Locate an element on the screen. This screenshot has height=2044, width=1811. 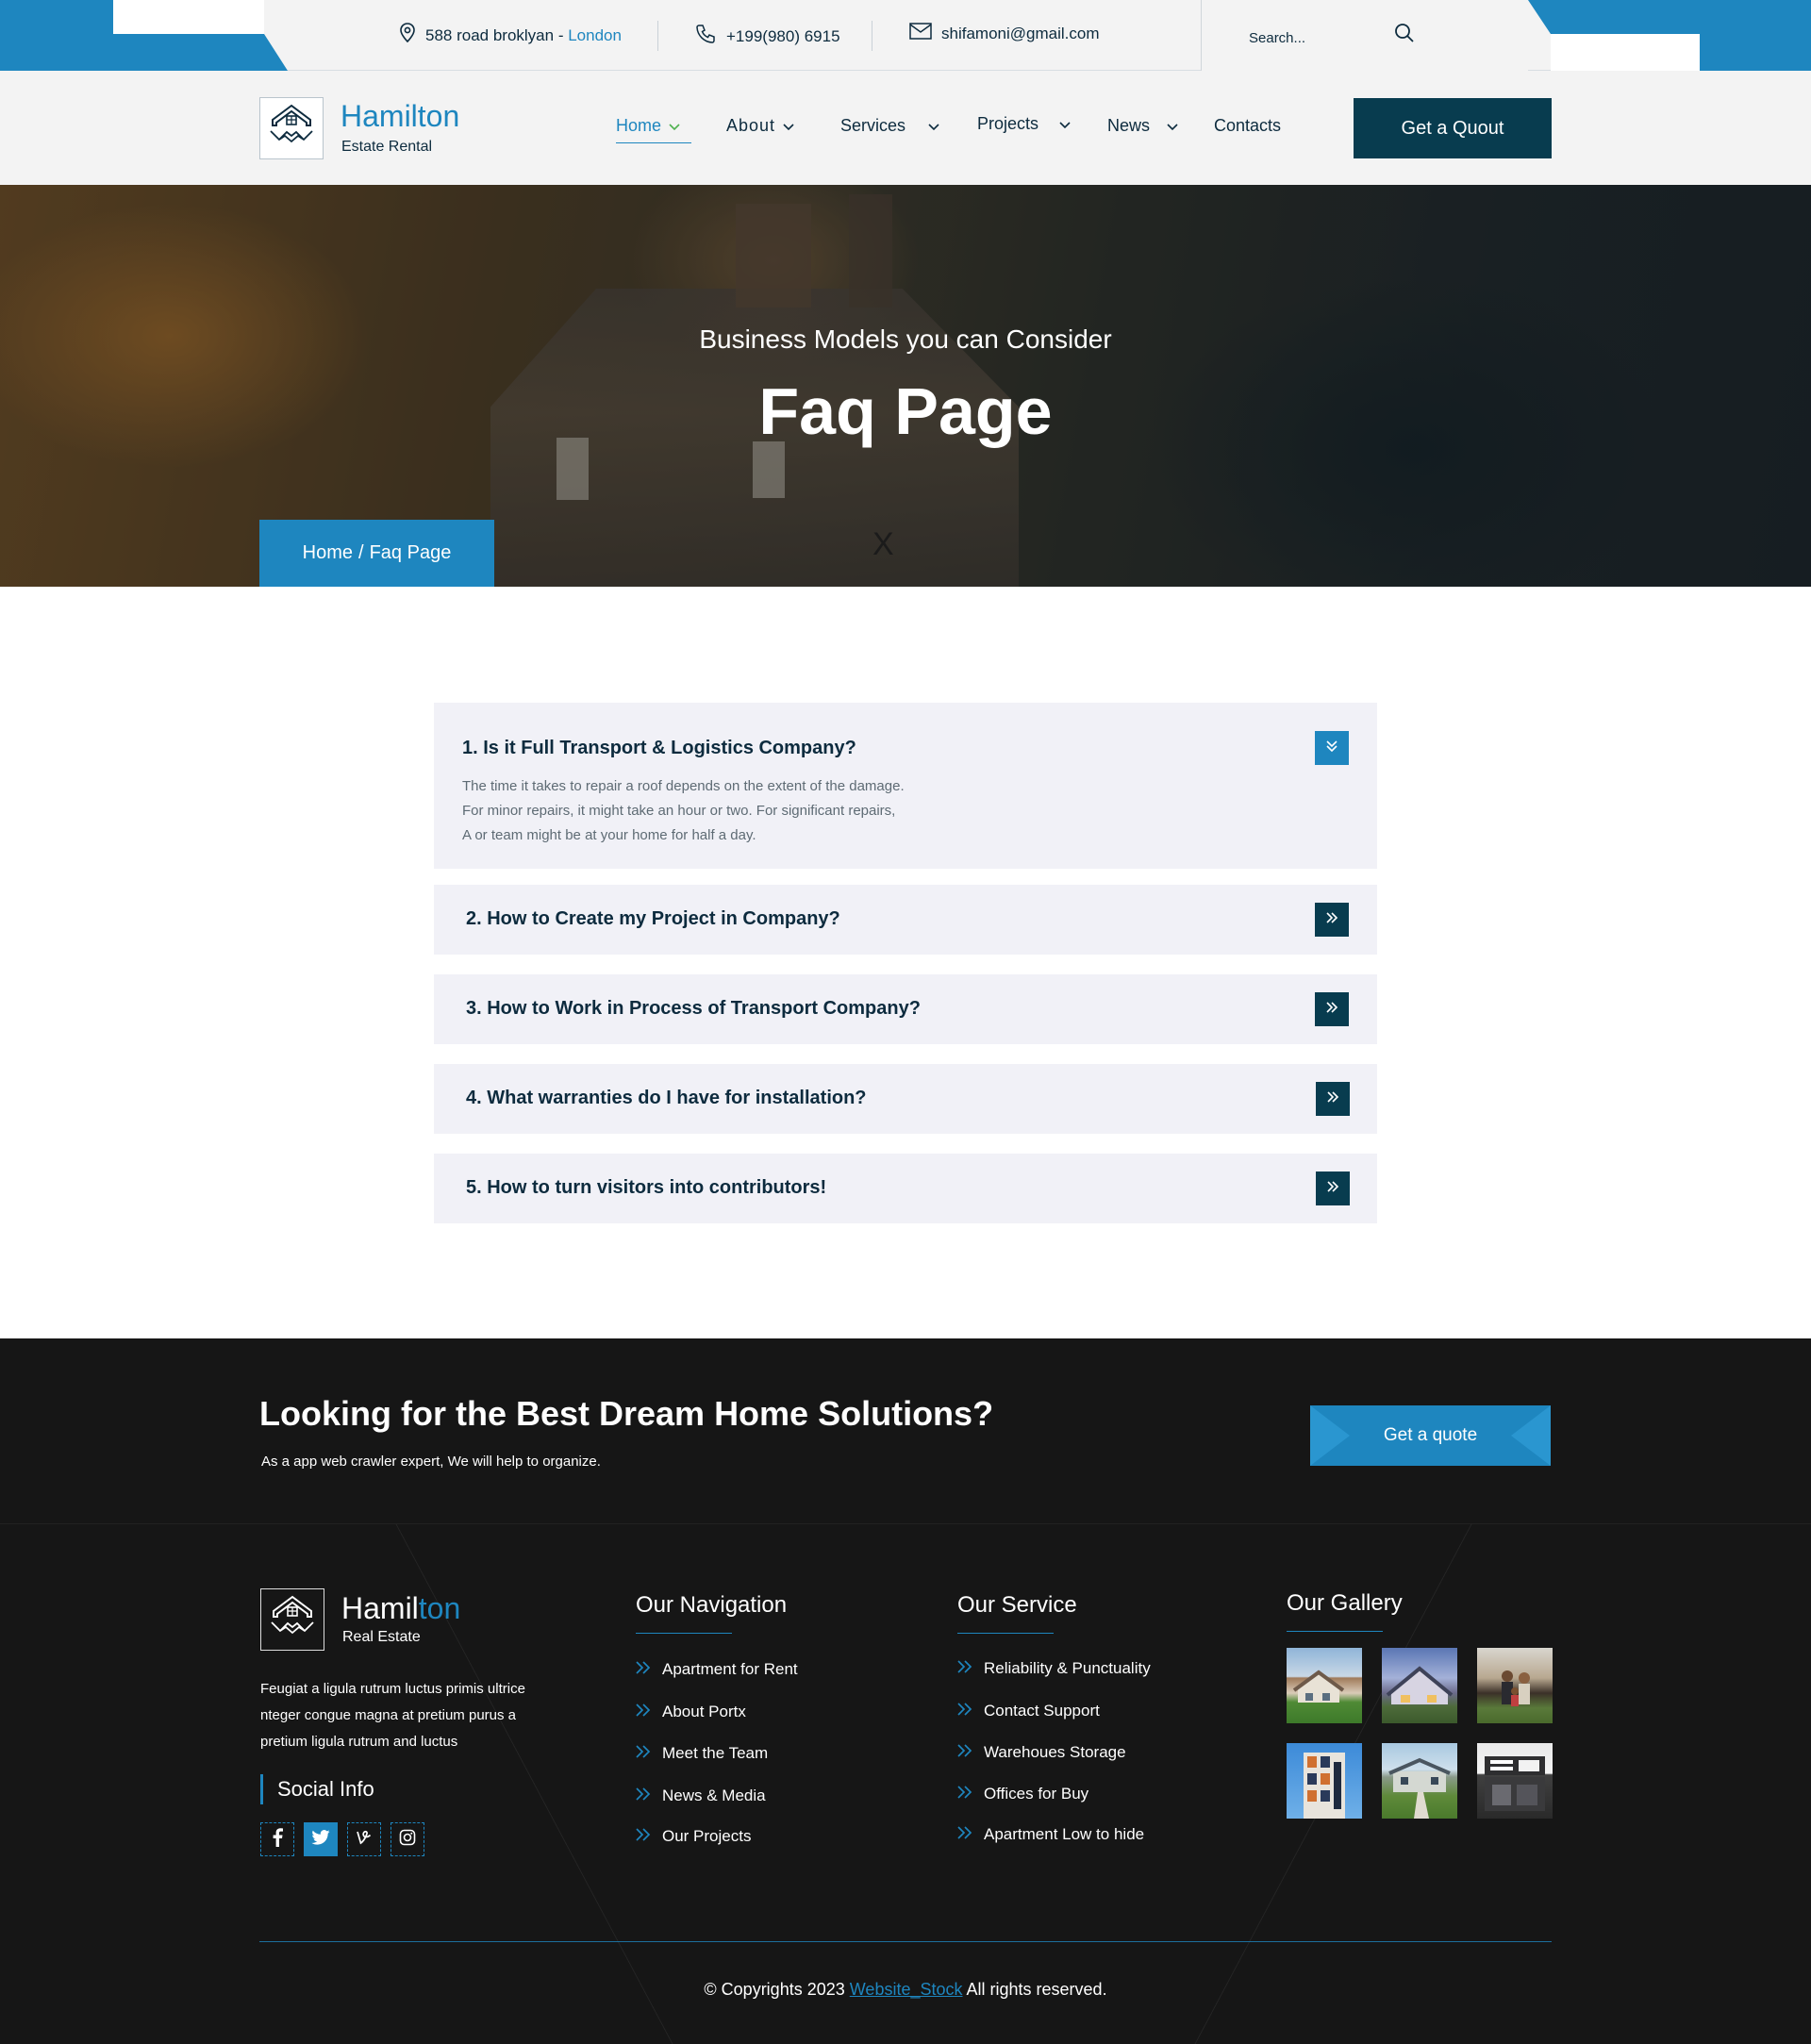
breadcrumb-current: Faq Page is located at coordinates (410, 552).